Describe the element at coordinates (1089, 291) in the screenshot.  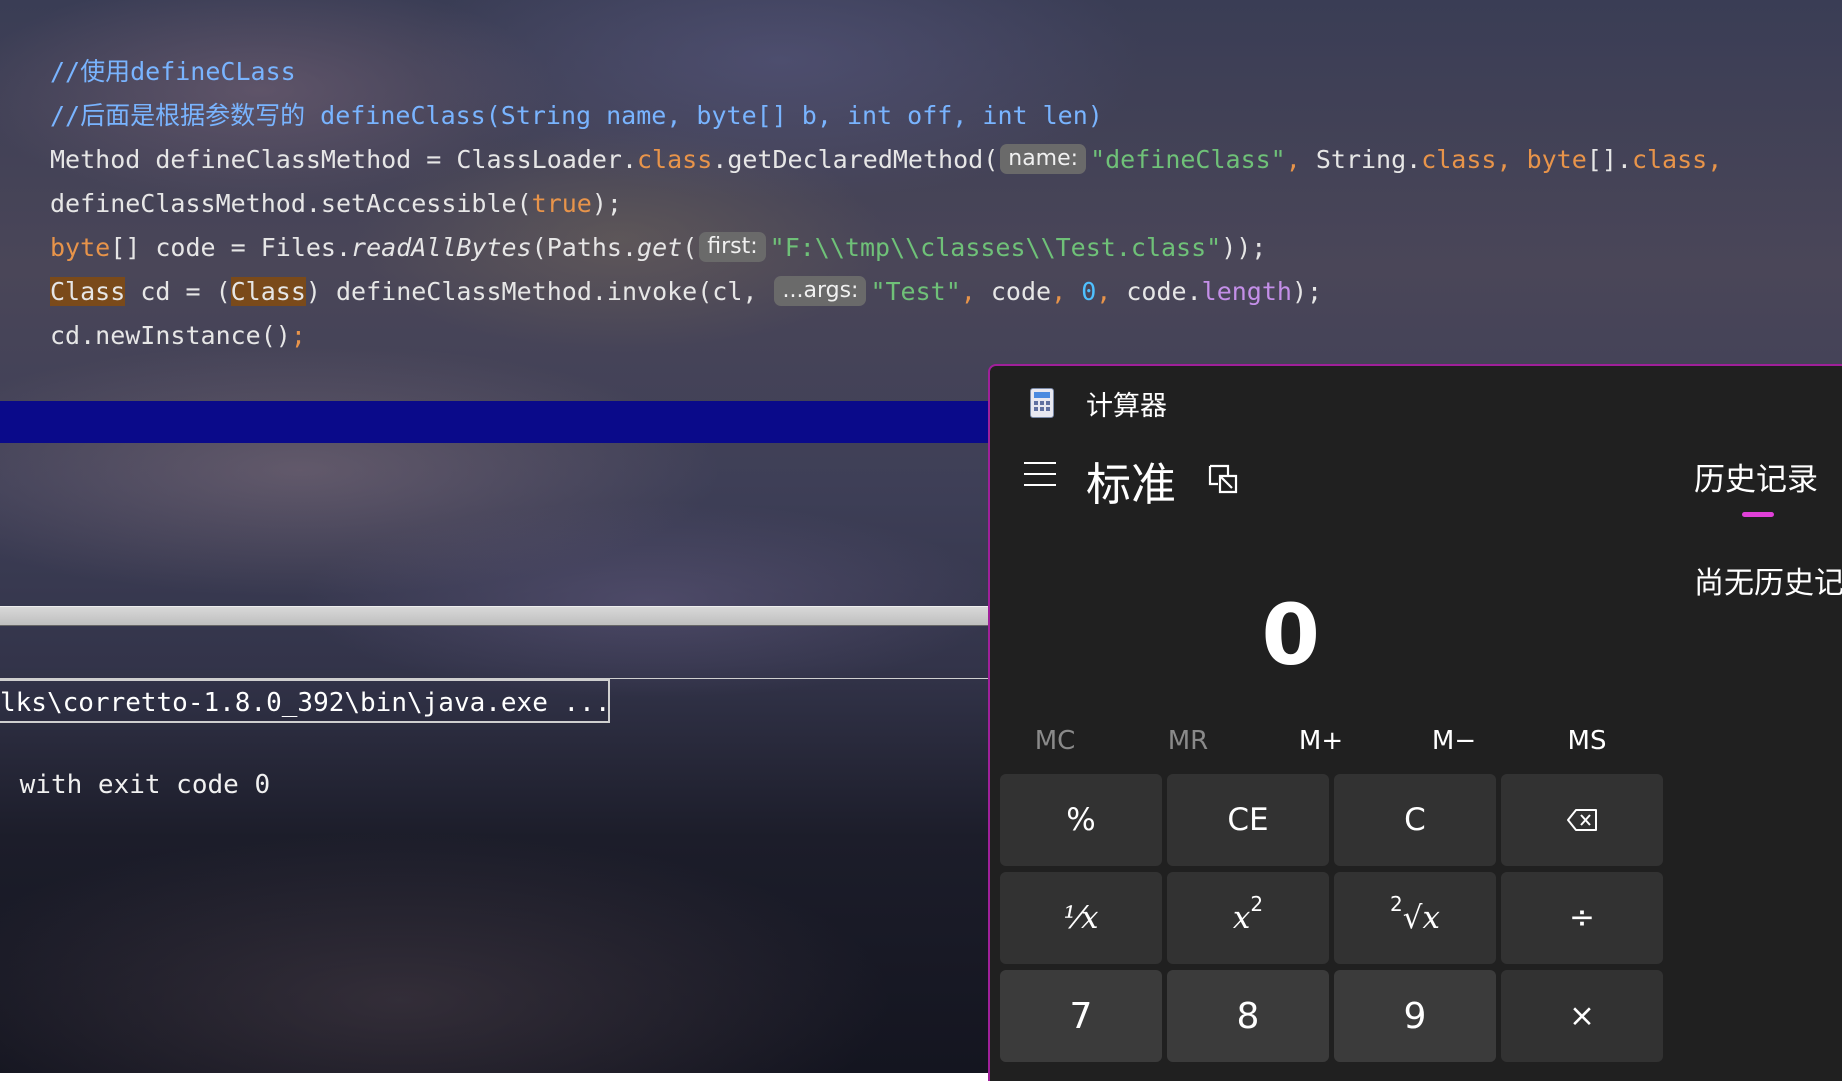
I see `code-token: 0` at that location.